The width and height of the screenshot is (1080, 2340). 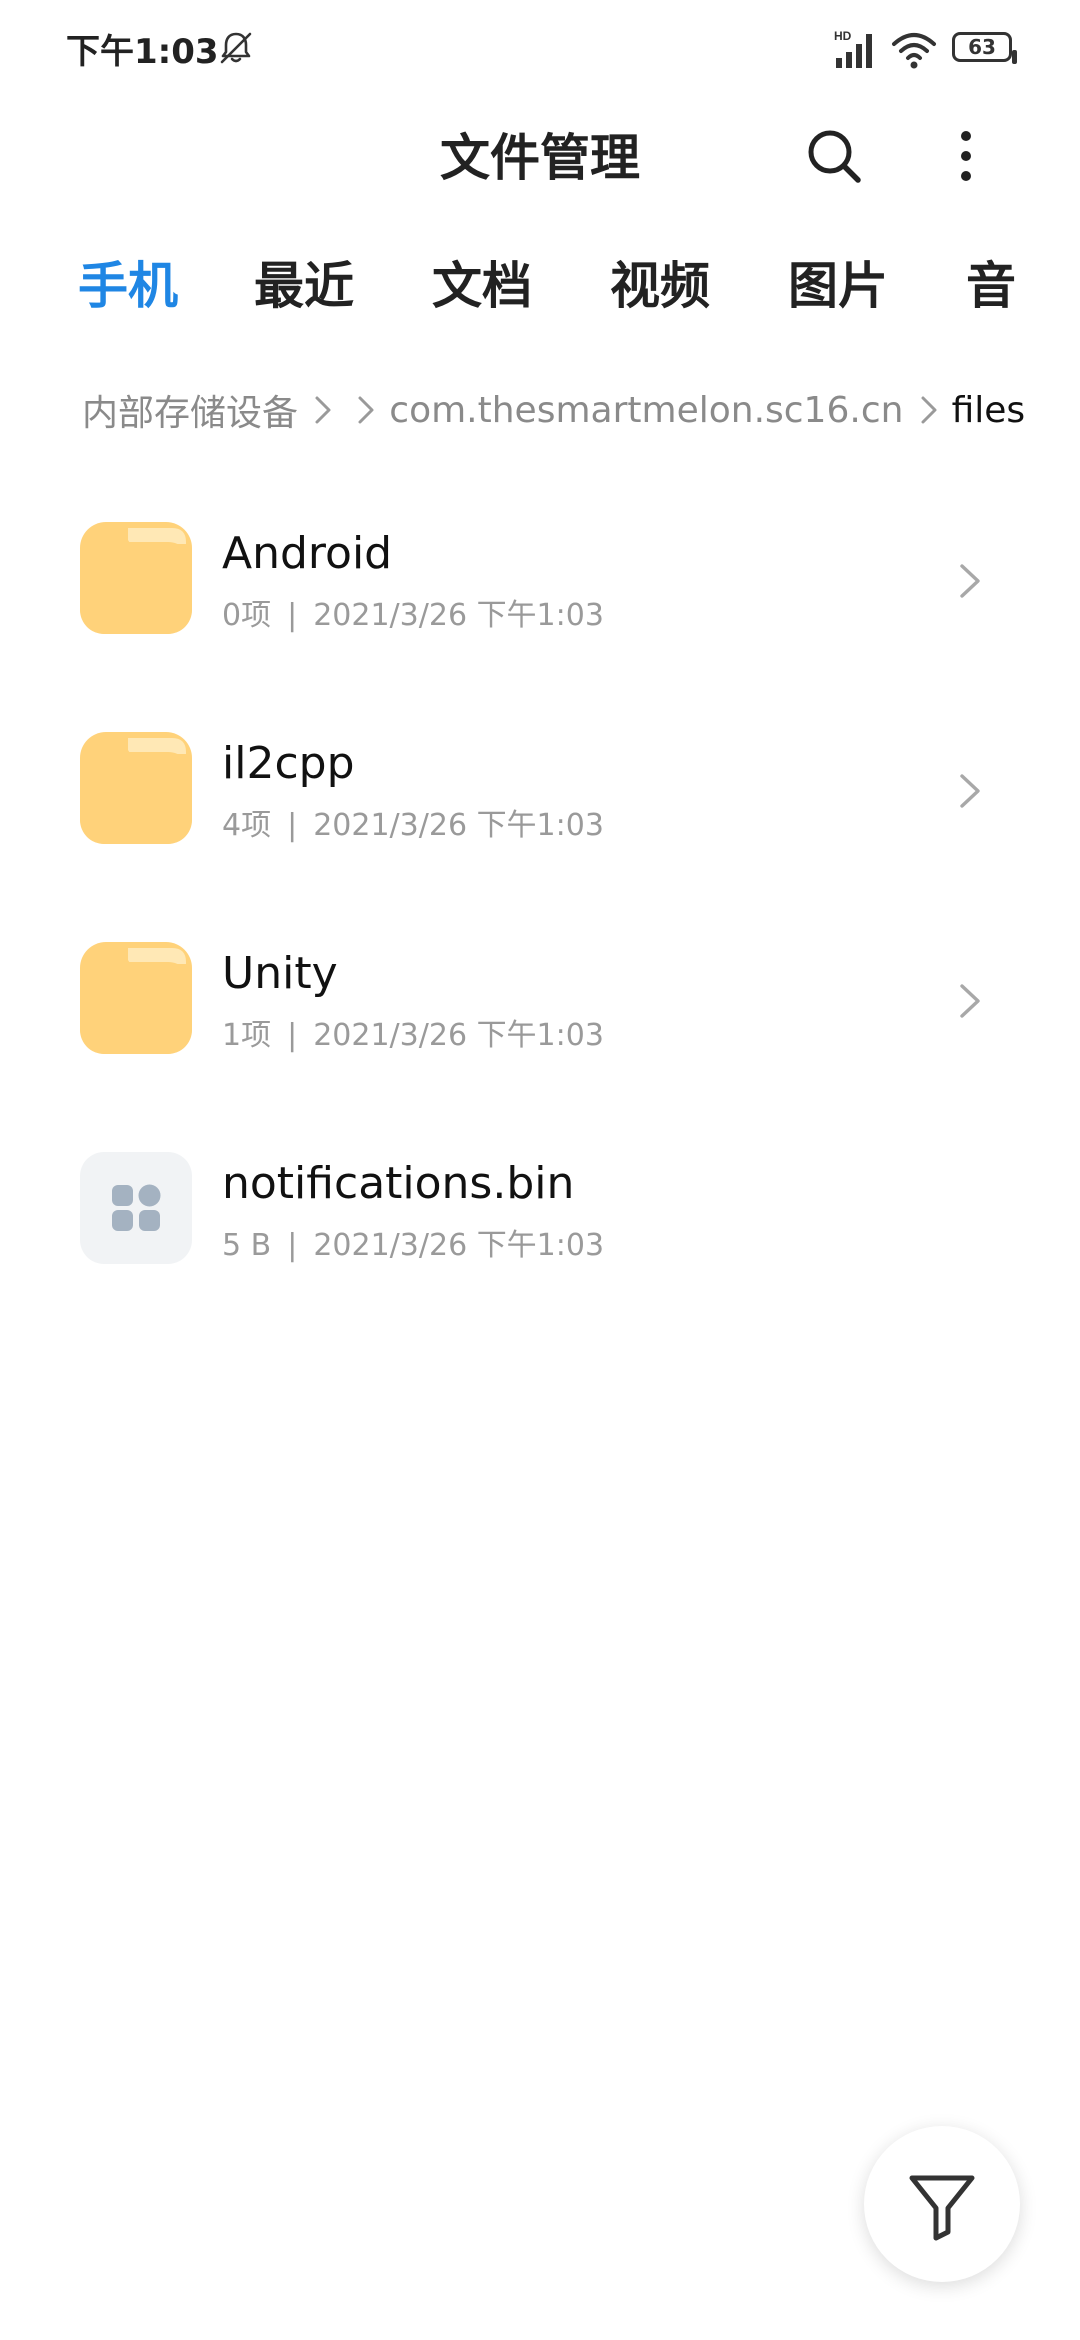 What do you see at coordinates (307, 553) in the screenshot?
I see `file-name: Android` at bounding box center [307, 553].